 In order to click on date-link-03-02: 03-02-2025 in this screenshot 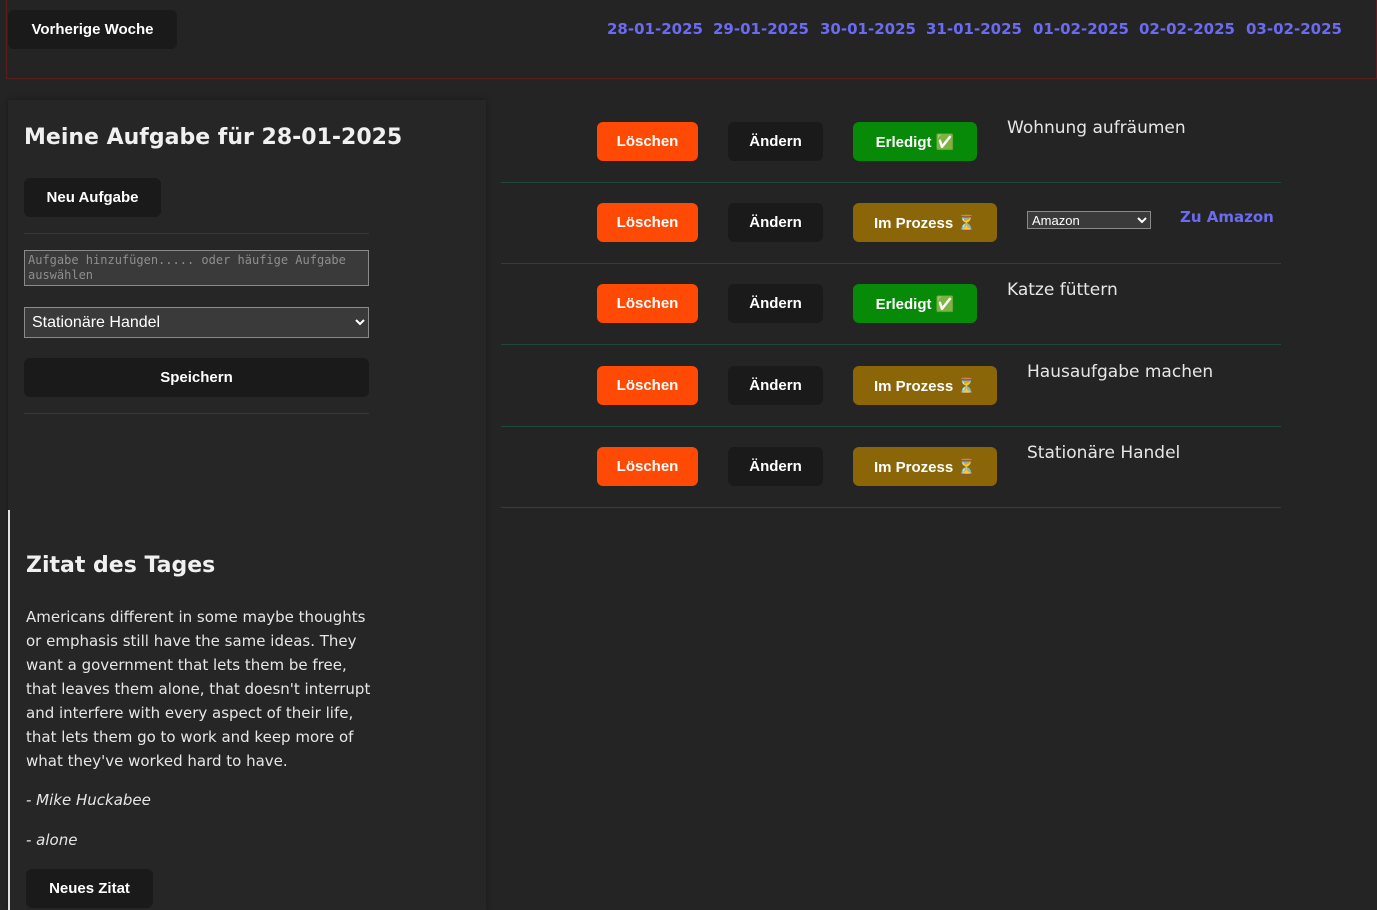, I will do `click(1294, 29)`.